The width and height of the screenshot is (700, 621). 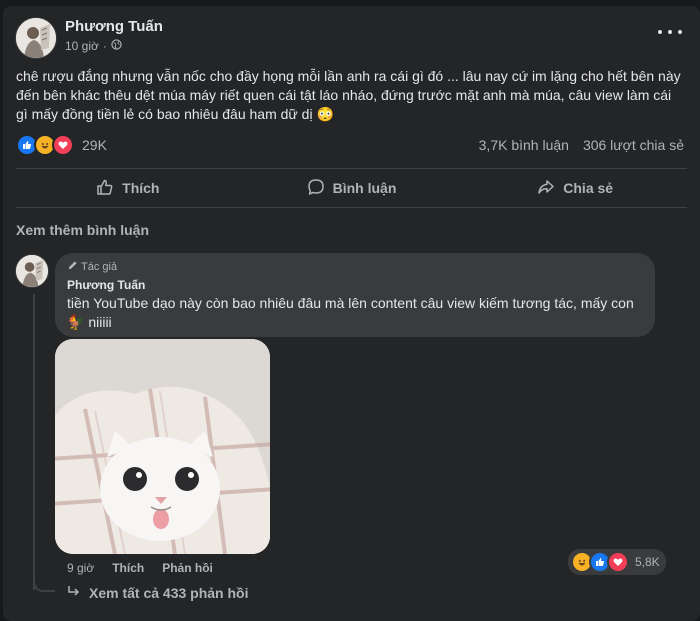 What do you see at coordinates (106, 285) in the screenshot?
I see `comment-author-name: Phương Tuấn` at bounding box center [106, 285].